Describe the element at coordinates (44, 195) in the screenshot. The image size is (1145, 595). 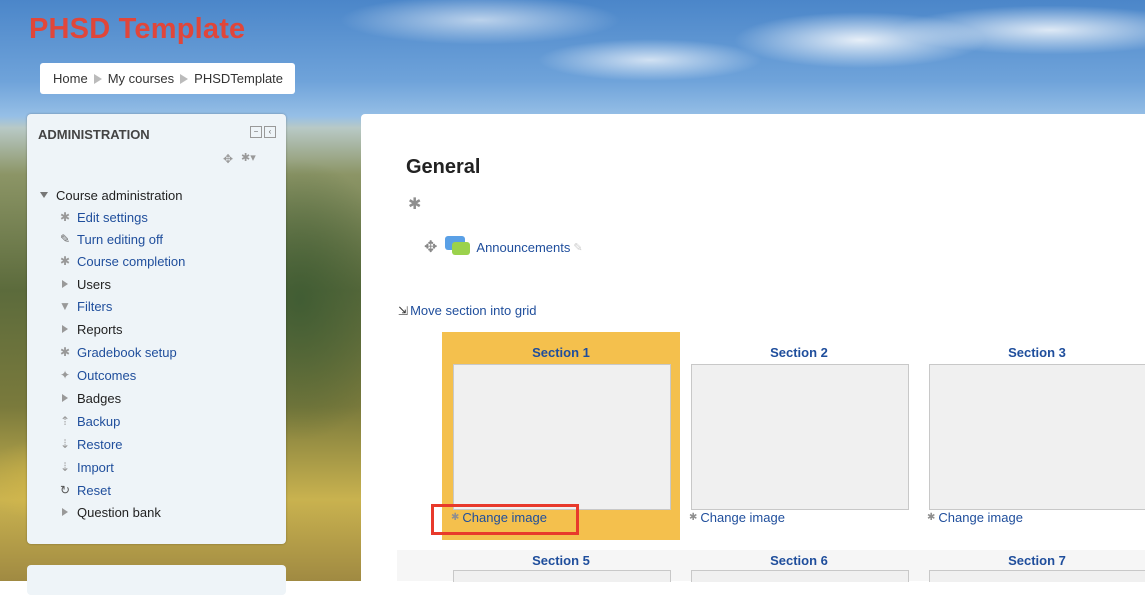
I see `collapse-arrow-icon` at that location.